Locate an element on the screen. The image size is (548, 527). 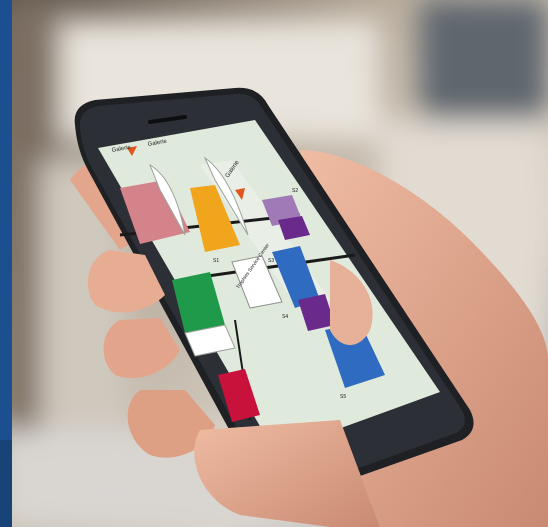
stall-number: S1 is located at coordinates (216, 261).